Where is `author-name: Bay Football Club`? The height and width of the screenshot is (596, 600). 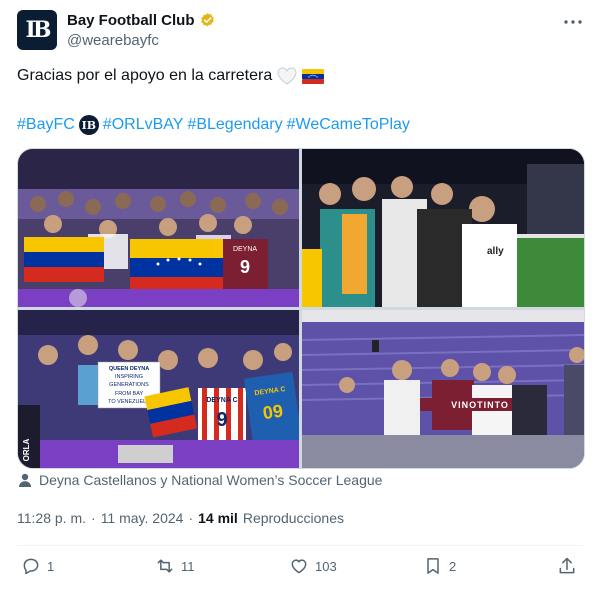 author-name: Bay Football Club is located at coordinates (131, 20).